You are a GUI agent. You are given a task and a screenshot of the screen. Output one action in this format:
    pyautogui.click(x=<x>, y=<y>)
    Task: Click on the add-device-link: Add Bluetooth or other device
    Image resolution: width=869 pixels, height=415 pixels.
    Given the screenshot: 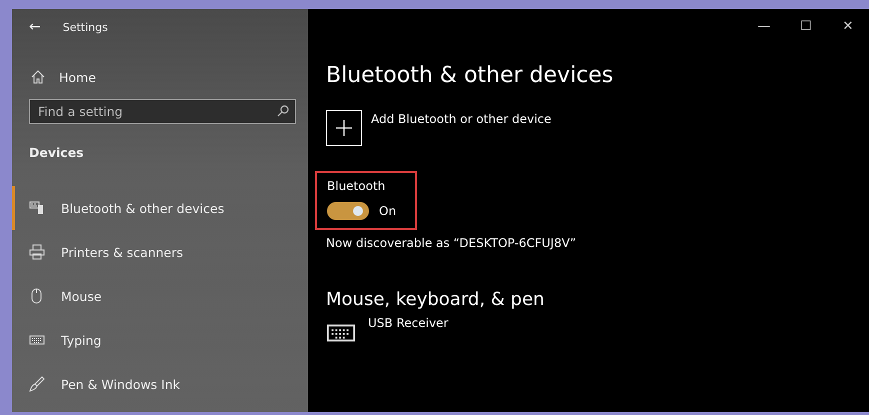 What is the action you would take?
    pyautogui.click(x=461, y=119)
    